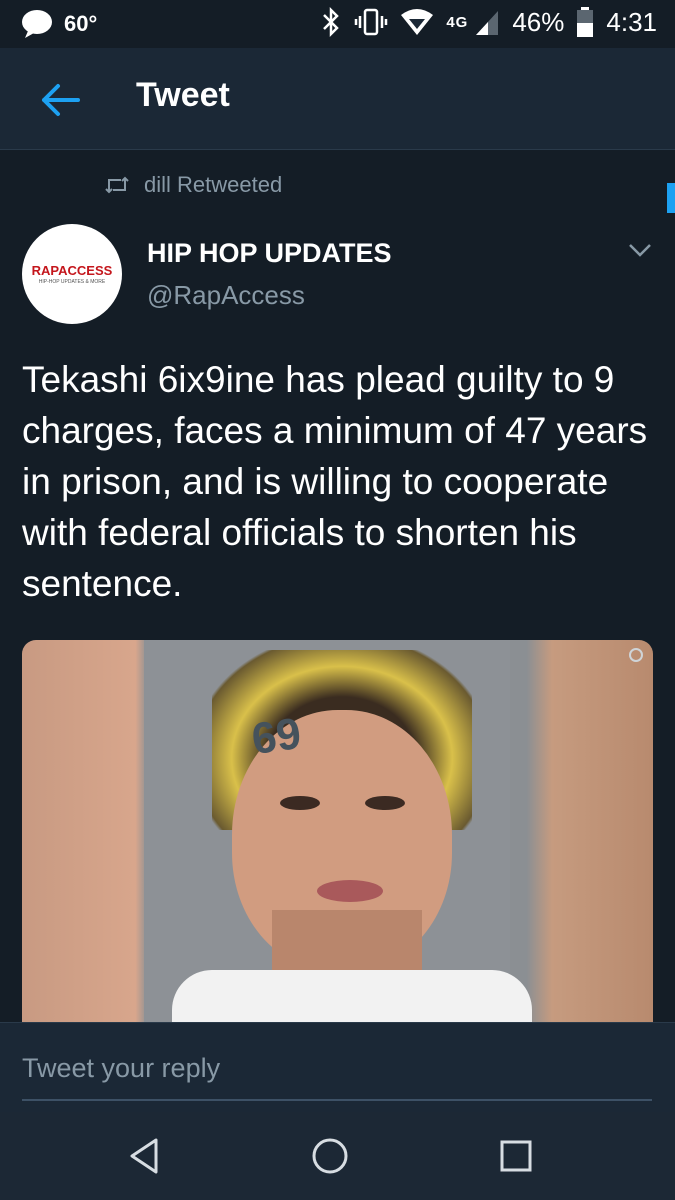  Describe the element at coordinates (417, 22) in the screenshot. I see `wifi-icon` at that location.